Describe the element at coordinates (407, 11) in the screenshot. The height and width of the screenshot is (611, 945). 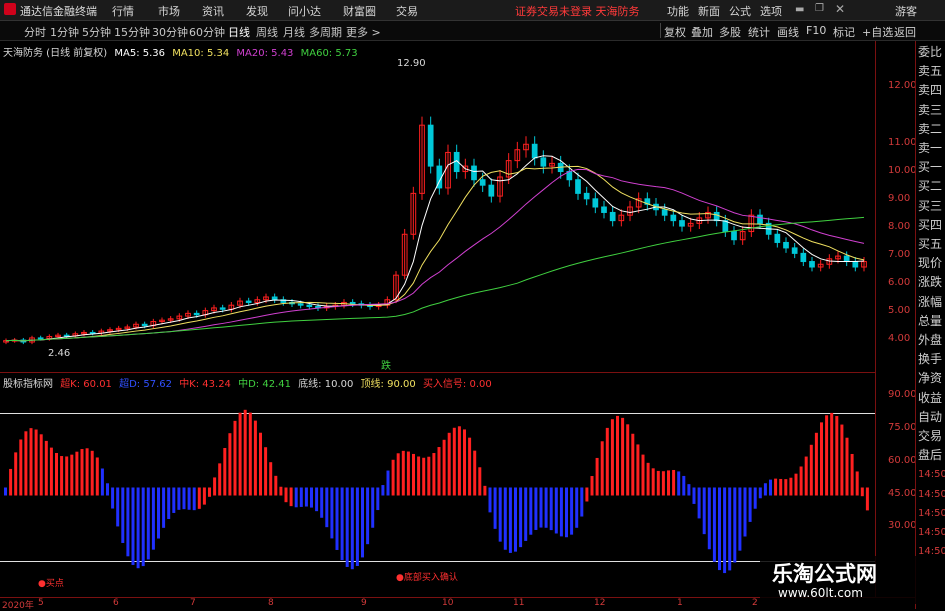
I see `menu-trade: 交易` at that location.